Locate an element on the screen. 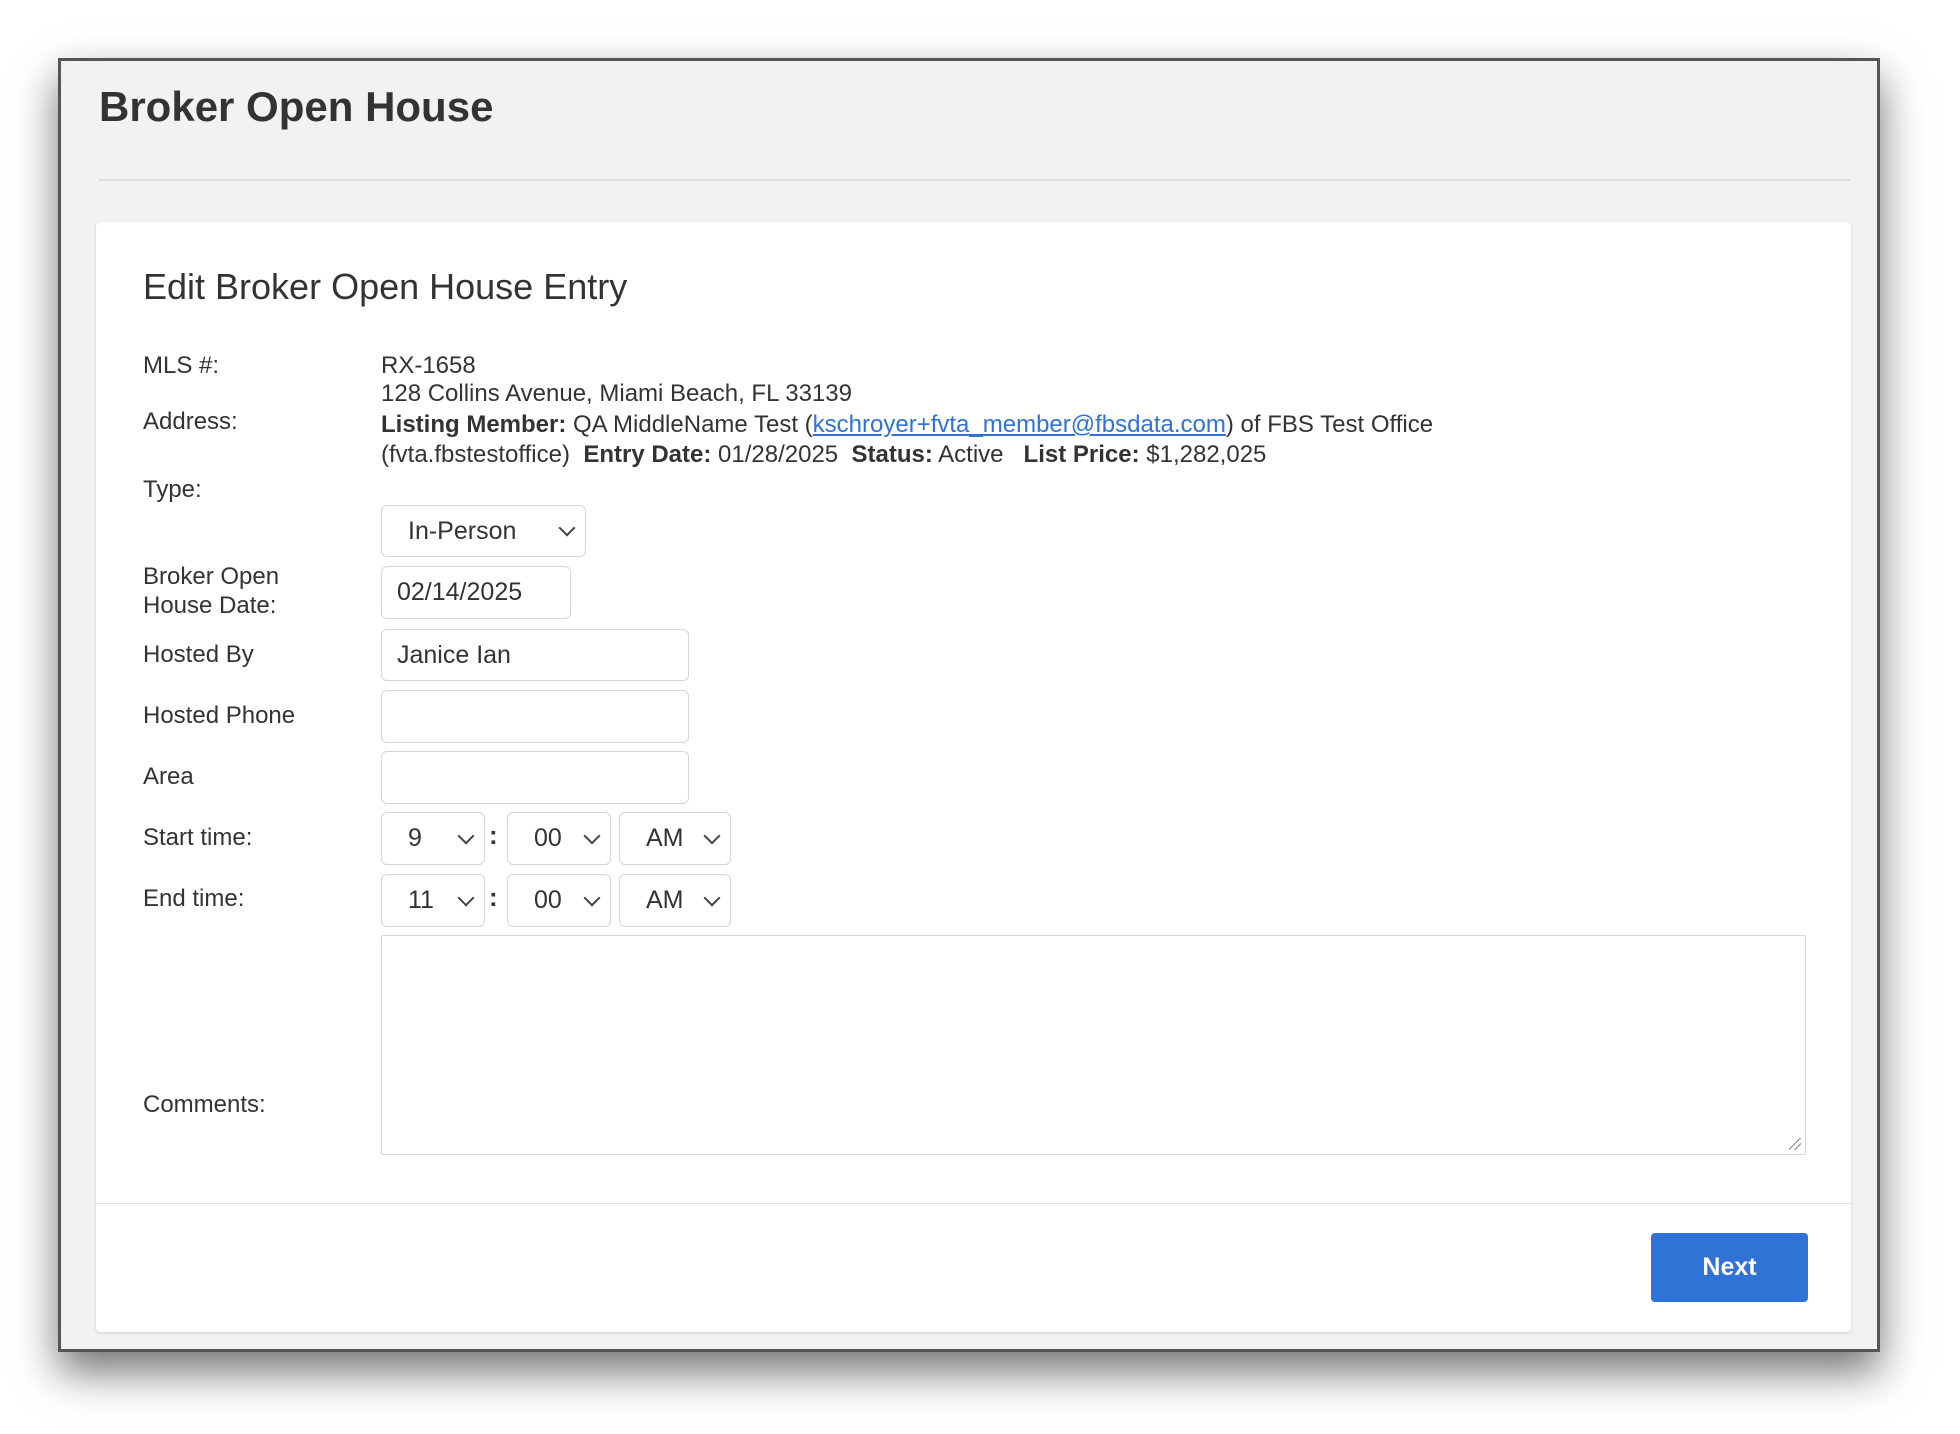  end-hour-select: 11 is located at coordinates (433, 900).